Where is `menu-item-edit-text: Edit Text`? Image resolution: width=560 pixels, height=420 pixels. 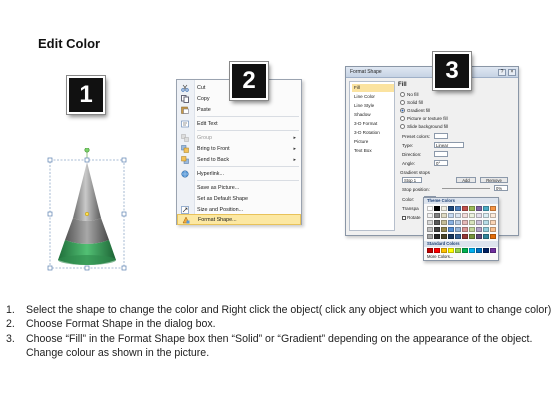
menu-item-edit-text: Edit Text is located at coordinates (239, 123).